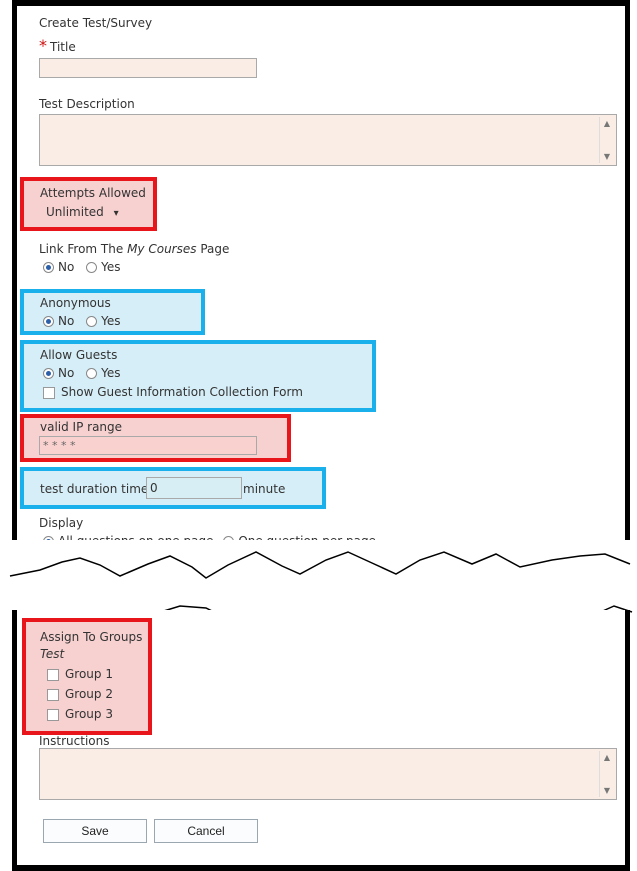 This screenshot has height=871, width=637. What do you see at coordinates (96, 23) in the screenshot?
I see `form-header: Create Test/Survey` at bounding box center [96, 23].